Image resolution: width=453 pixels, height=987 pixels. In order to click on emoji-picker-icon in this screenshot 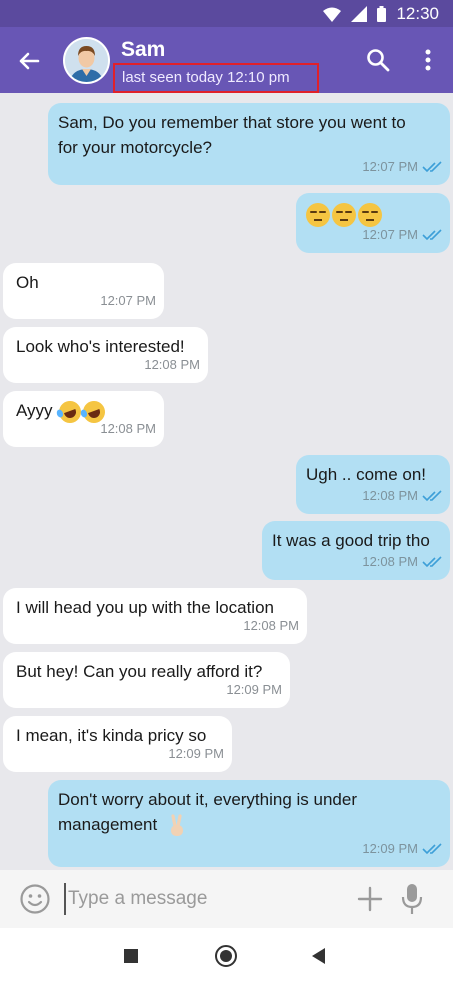, I will do `click(35, 899)`.